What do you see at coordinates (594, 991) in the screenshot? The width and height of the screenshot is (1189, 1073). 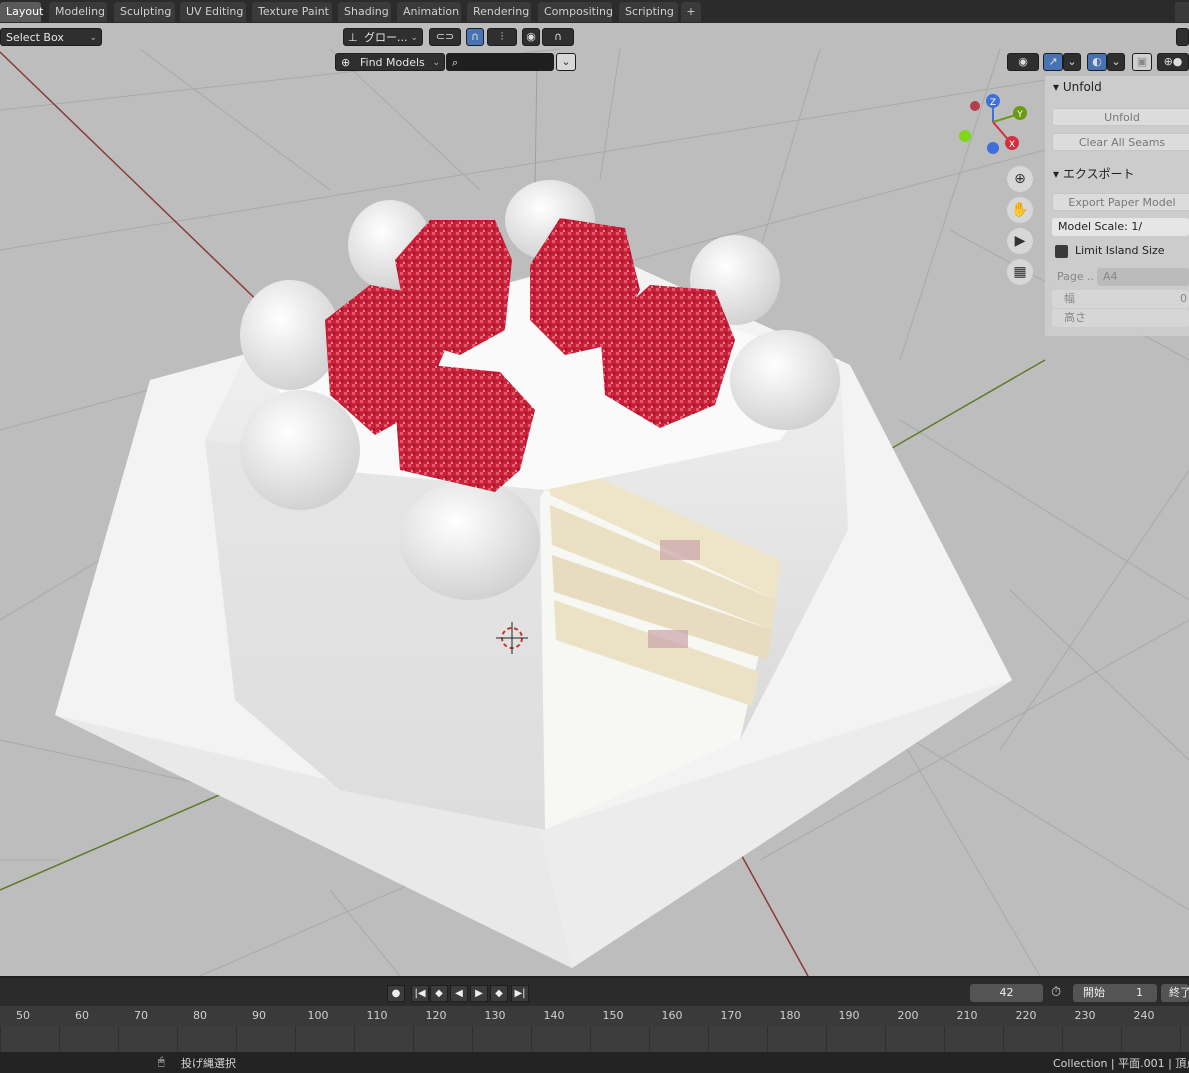 I see `timeline-header: ● |◀ ◆ ◀ ▶ ◆ ▶| 42 ⏱ 開始 1 終了` at bounding box center [594, 991].